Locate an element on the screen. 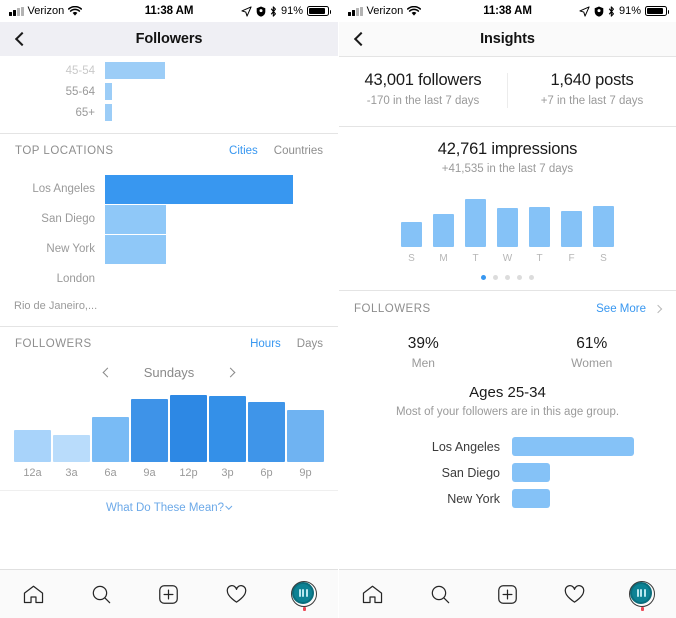 Image resolution: width=676 pixels, height=618 pixels. hours-tick-label: 9a is located at coordinates (149, 473).